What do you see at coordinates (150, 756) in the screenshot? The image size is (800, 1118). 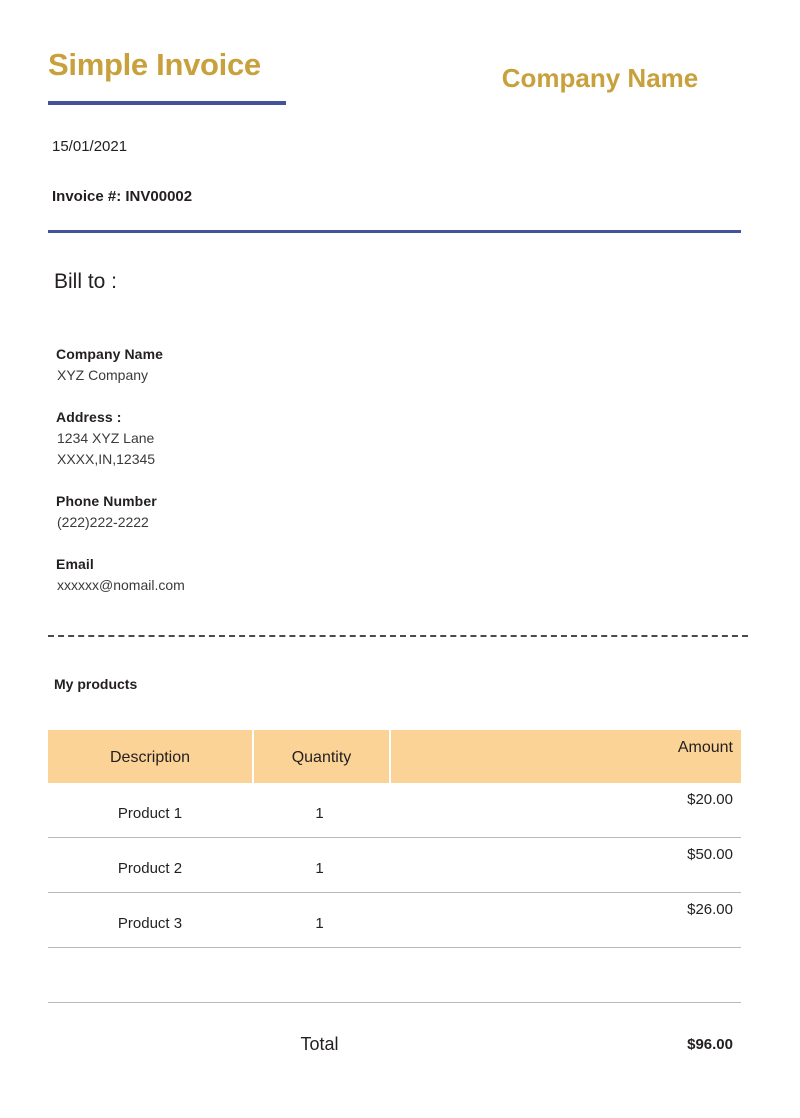 I see `column-header-description: Description` at bounding box center [150, 756].